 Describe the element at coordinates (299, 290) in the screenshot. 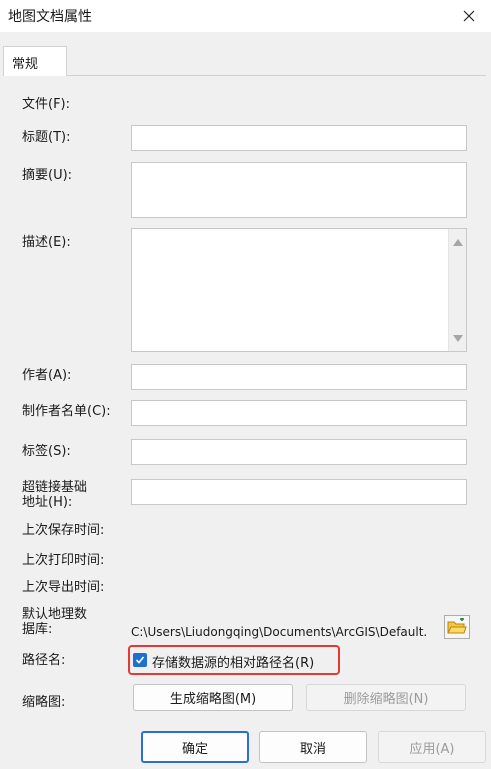

I see `description-textarea` at that location.